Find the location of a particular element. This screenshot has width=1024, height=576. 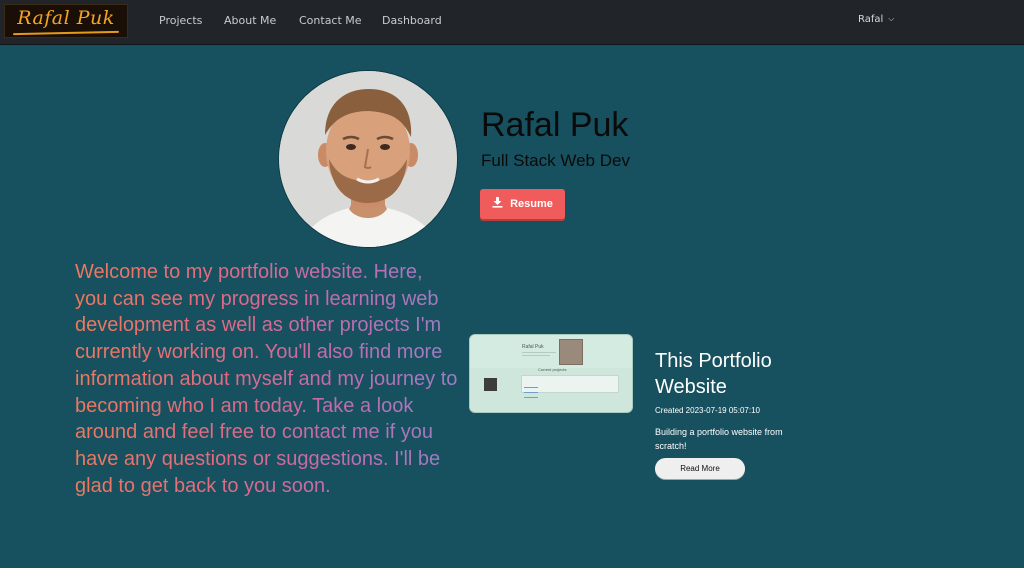

resume-button-label: Resume is located at coordinates (531, 204).